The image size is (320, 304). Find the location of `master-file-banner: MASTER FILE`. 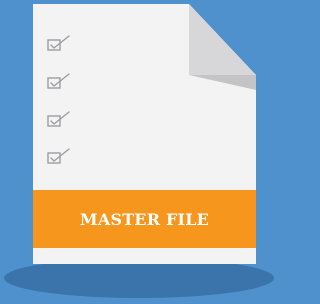

master-file-banner: MASTER FILE is located at coordinates (144, 219).